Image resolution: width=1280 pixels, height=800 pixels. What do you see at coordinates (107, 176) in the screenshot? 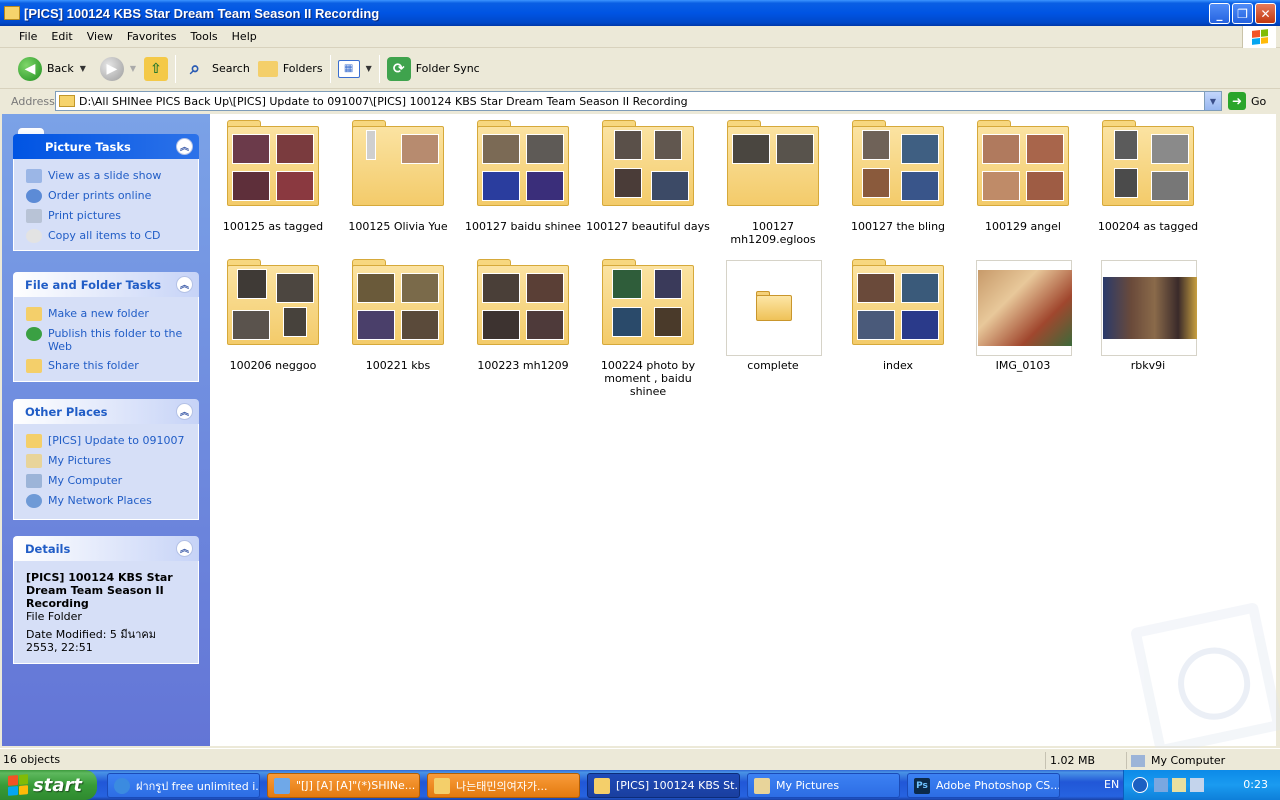
I see `task-slide-show: View as a slide show` at bounding box center [107, 176].